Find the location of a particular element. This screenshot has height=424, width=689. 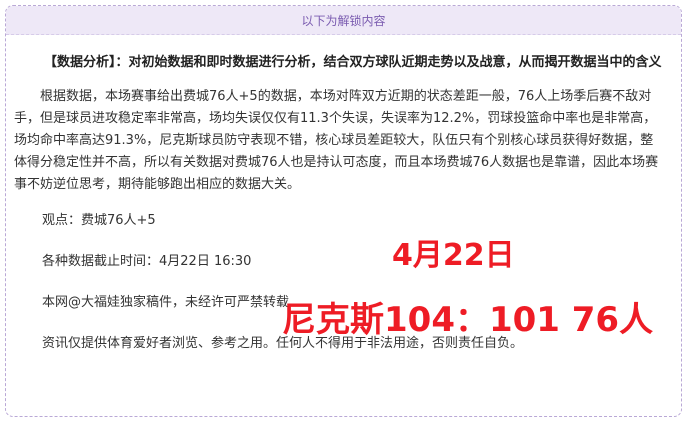

unlock-banner: 以下为解锁内容 is located at coordinates (343, 20).